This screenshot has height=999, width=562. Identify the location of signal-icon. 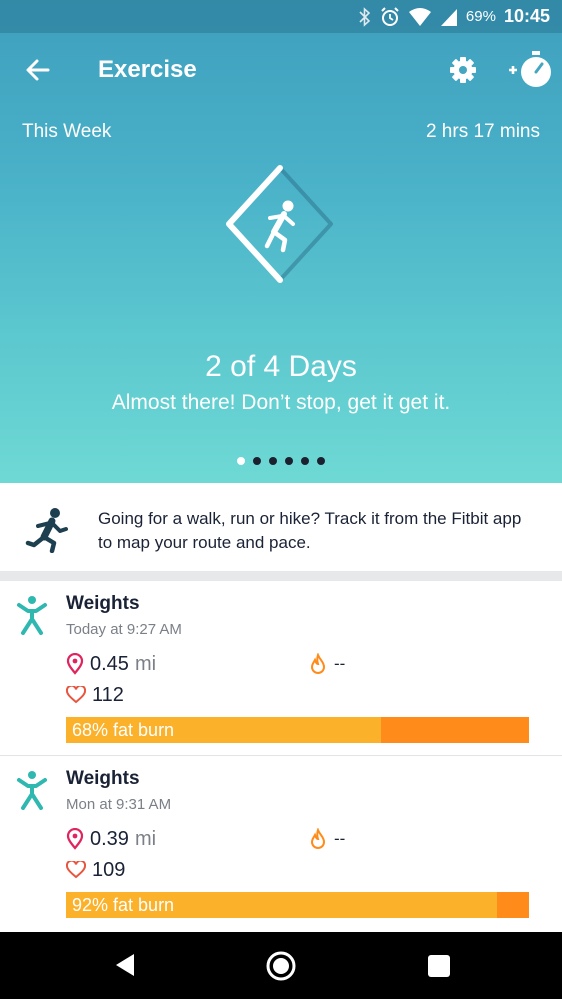
(448, 17).